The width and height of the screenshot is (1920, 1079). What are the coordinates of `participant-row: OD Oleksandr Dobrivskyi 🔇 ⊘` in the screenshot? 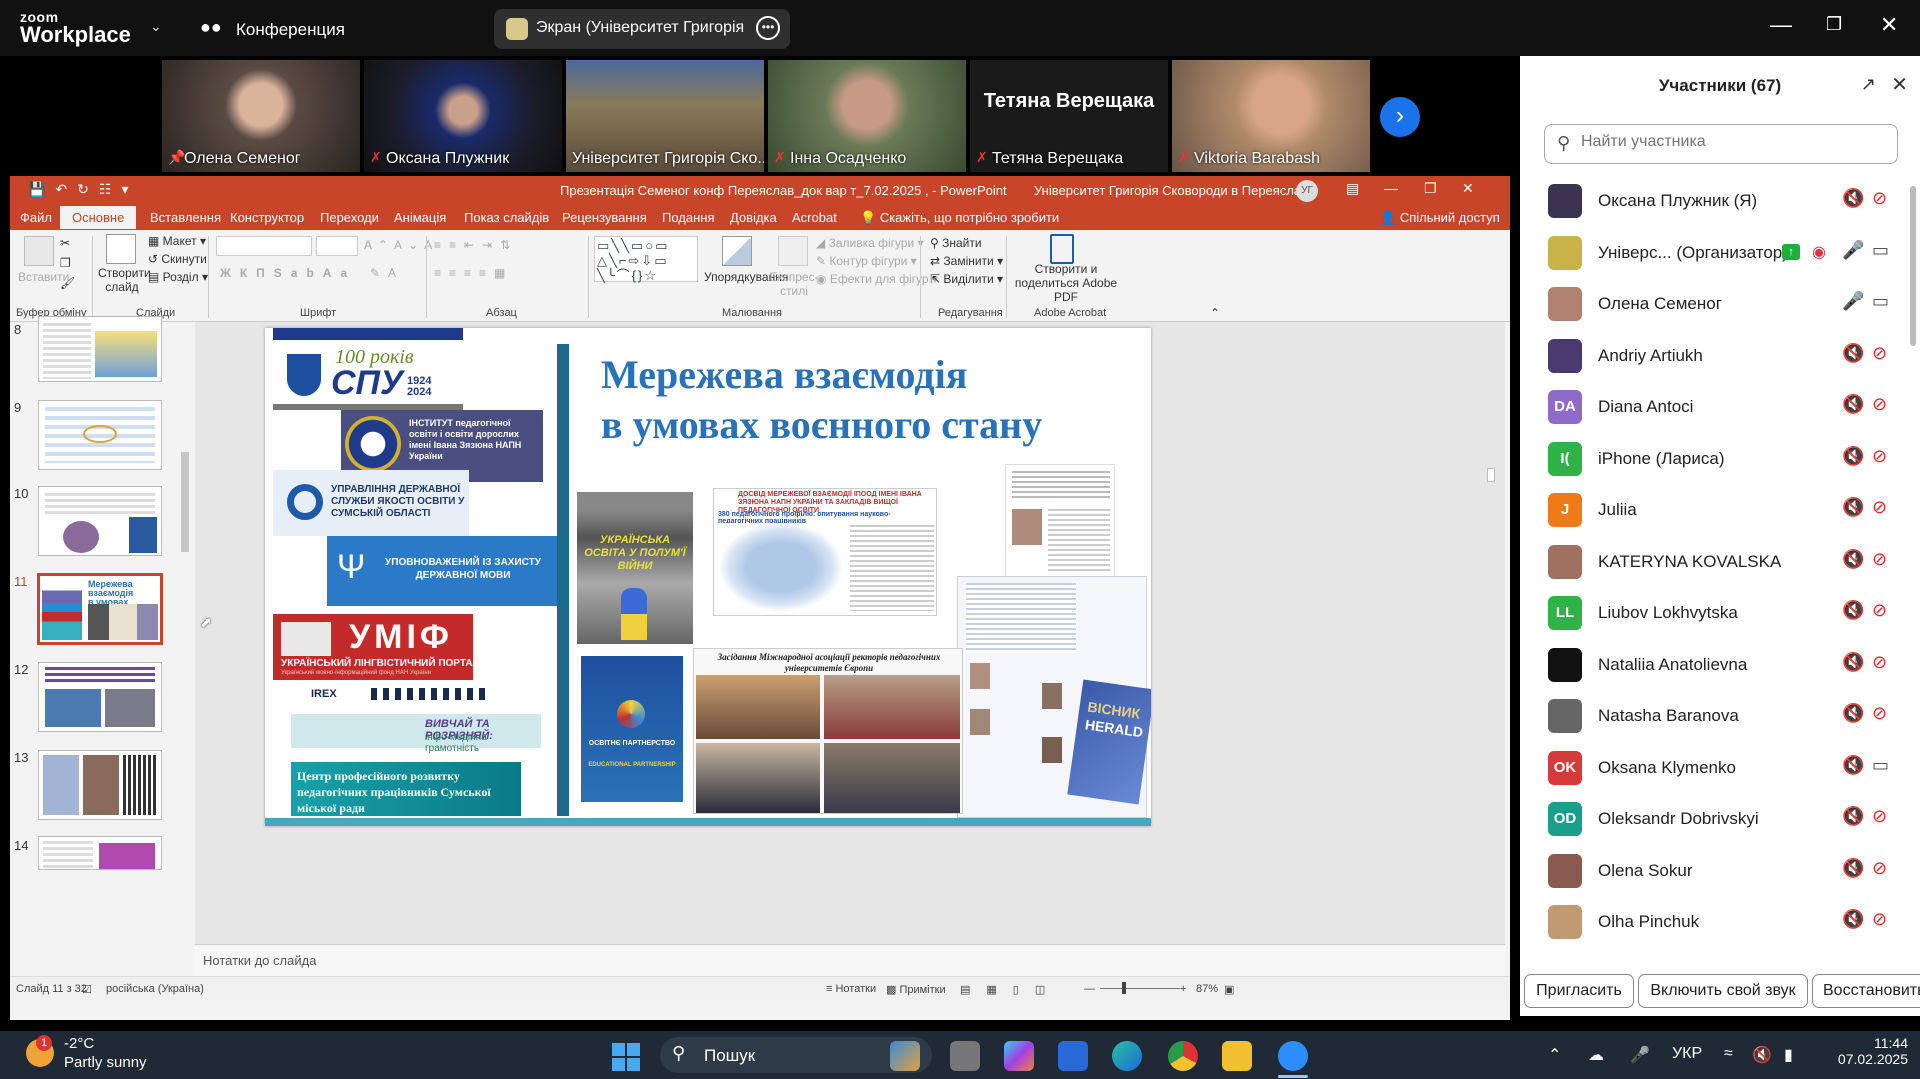 It's located at (1713, 819).